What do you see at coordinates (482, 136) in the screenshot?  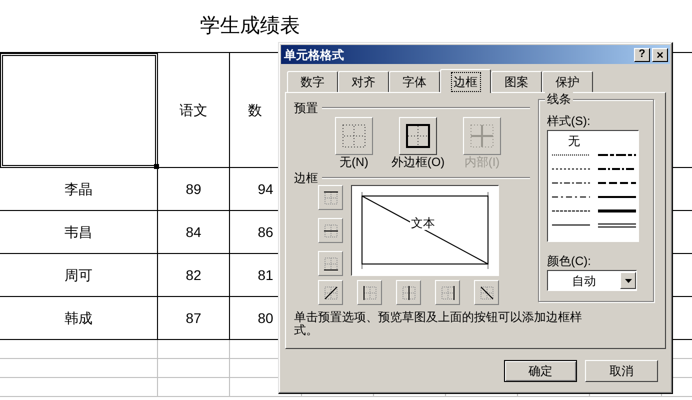 I see `inside-border-icon` at bounding box center [482, 136].